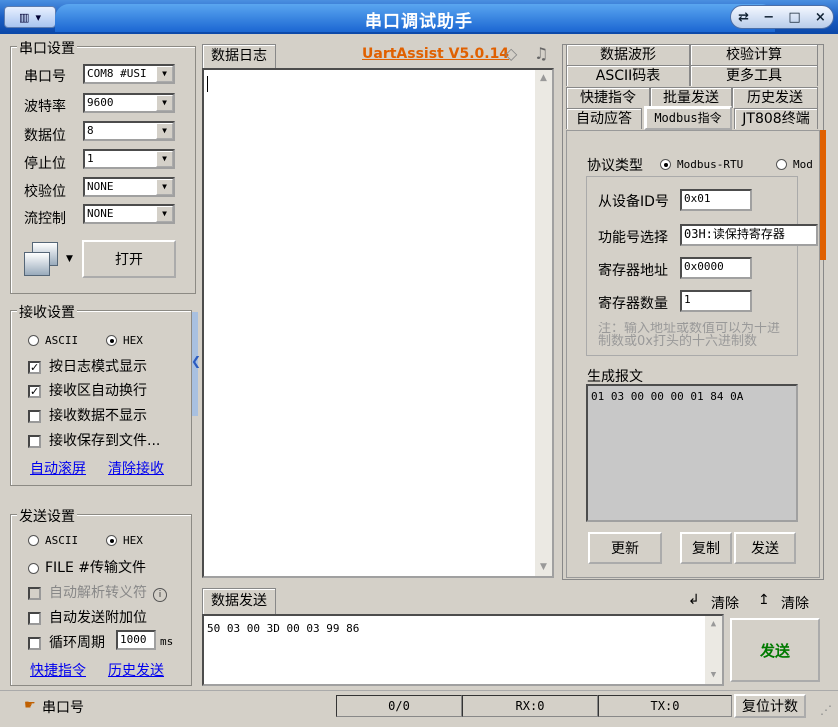  I want to click on serial-settings-title: 串口设置, so click(47, 48).